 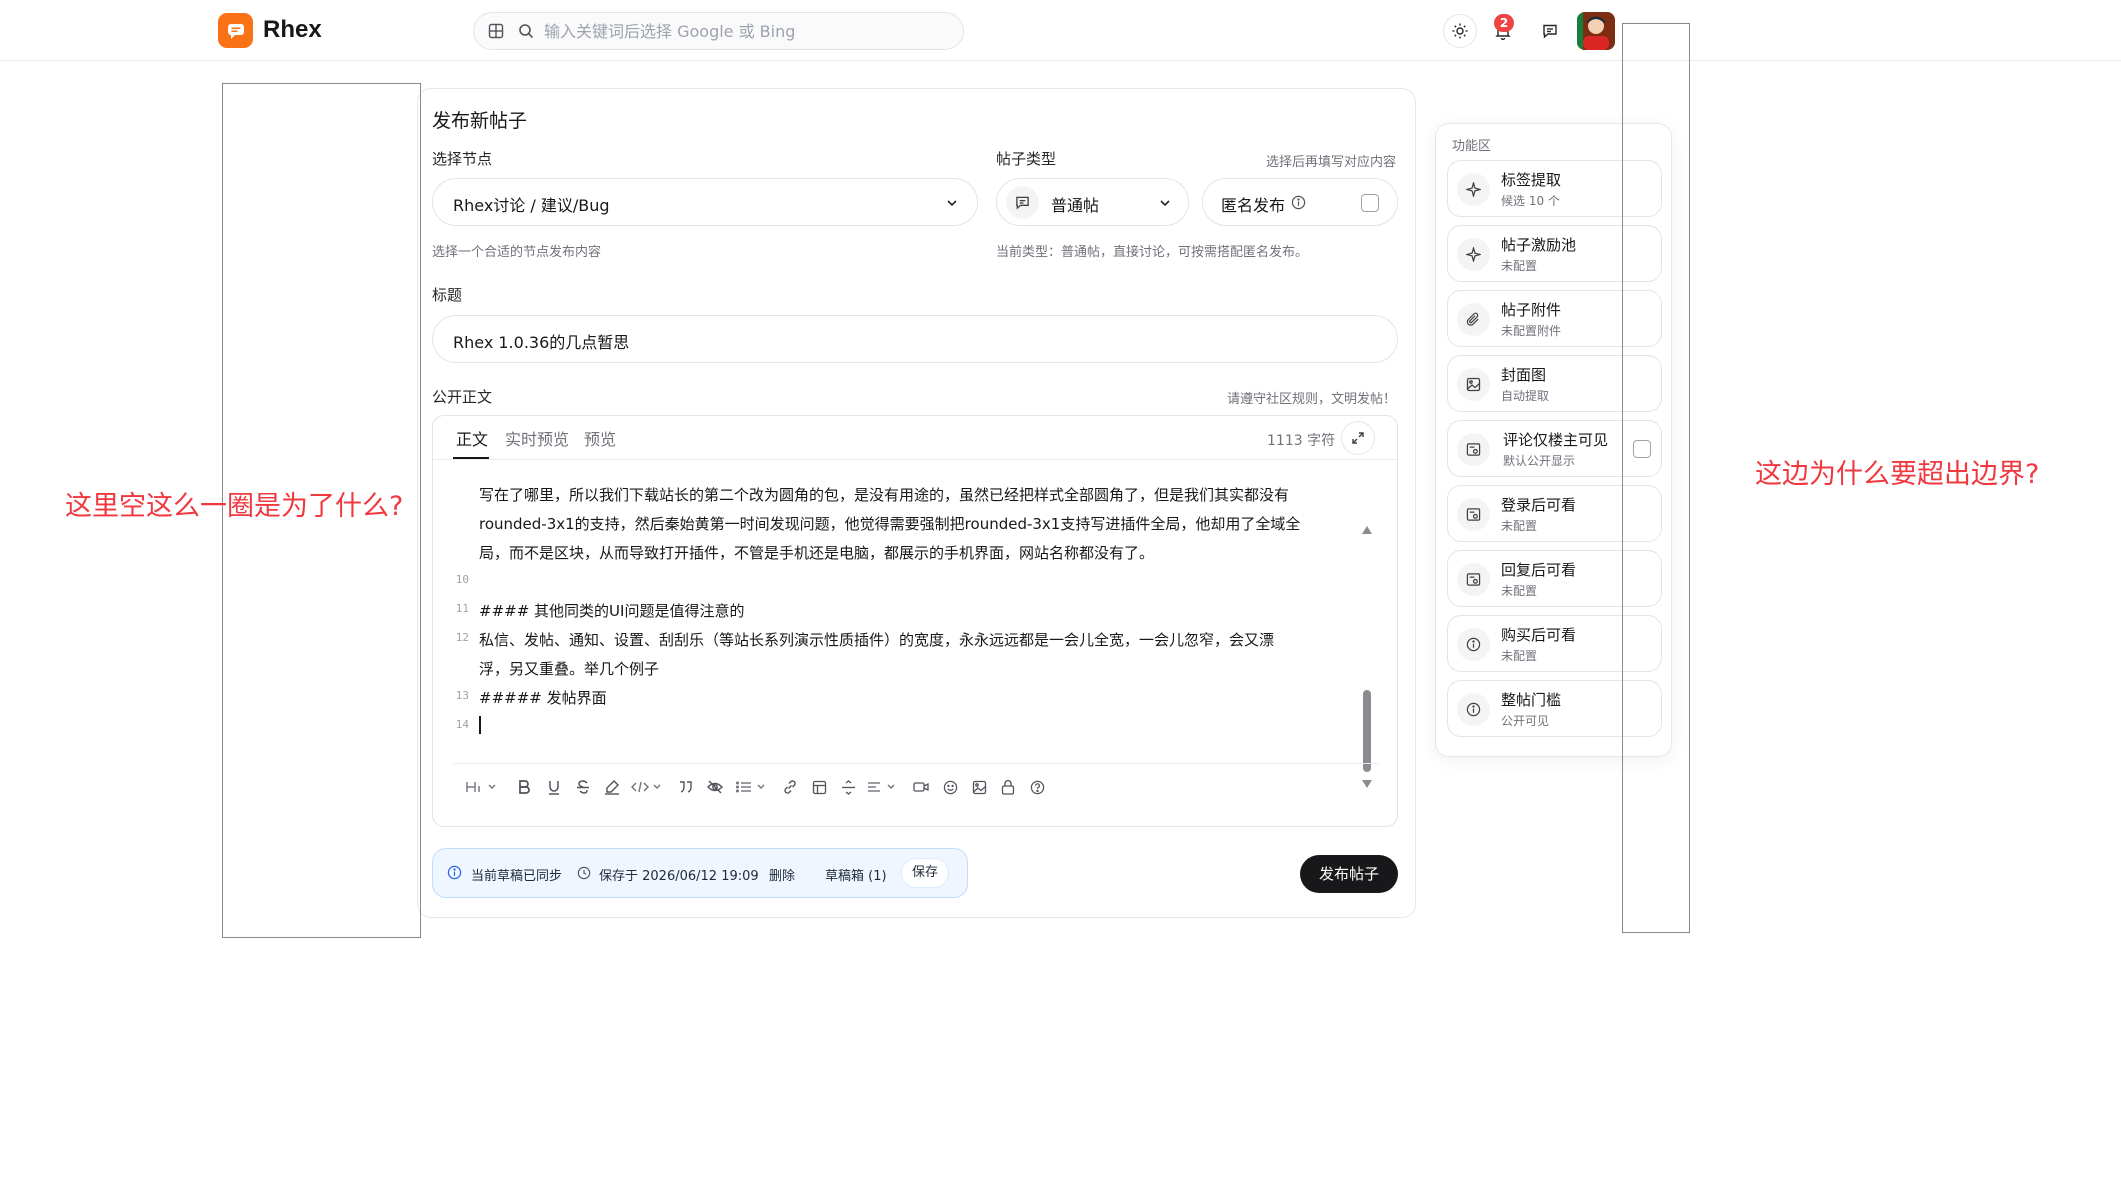 I want to click on table-icon, so click(x=819, y=787).